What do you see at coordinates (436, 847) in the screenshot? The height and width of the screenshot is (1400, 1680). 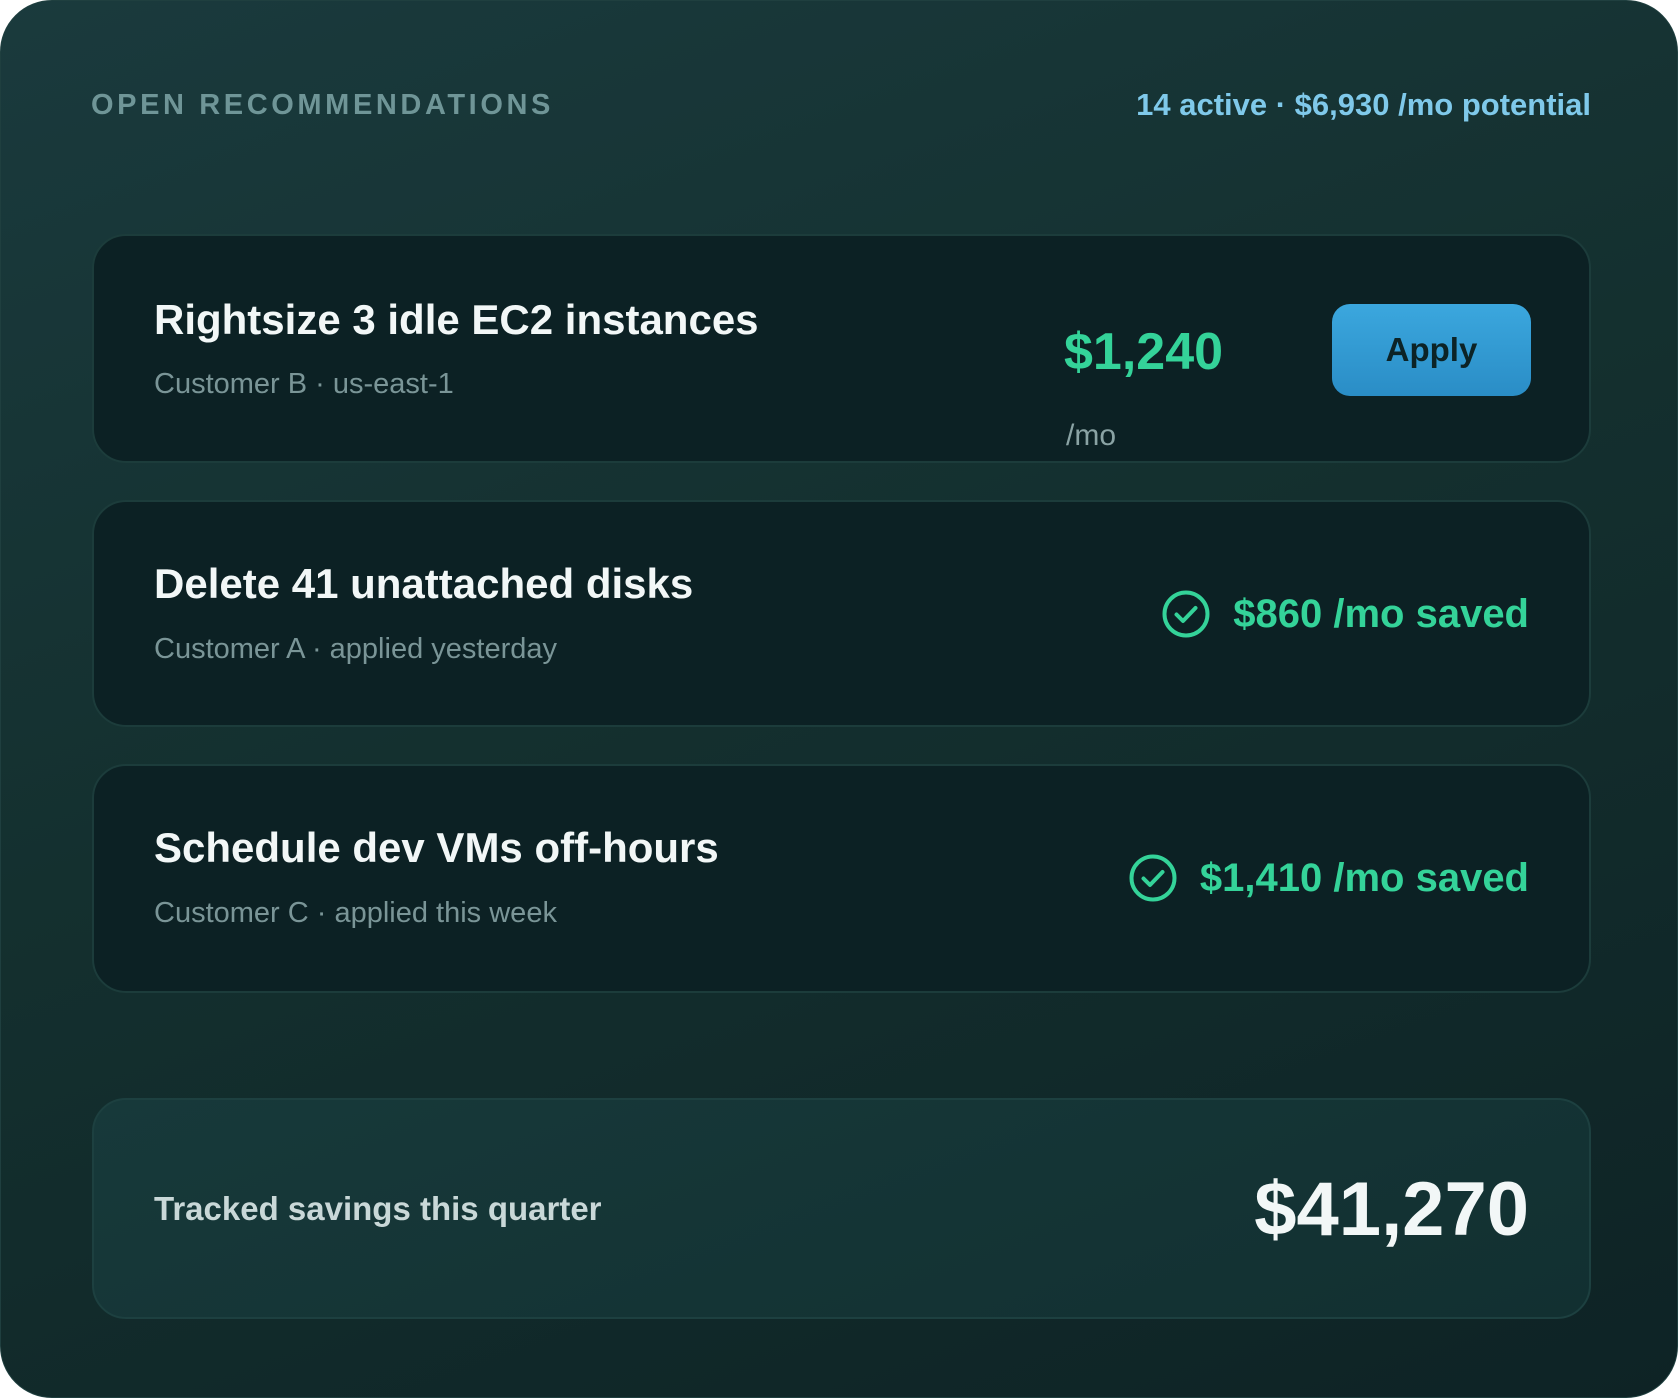 I see `recommendation-title: Schedule dev VMs off-hours` at bounding box center [436, 847].